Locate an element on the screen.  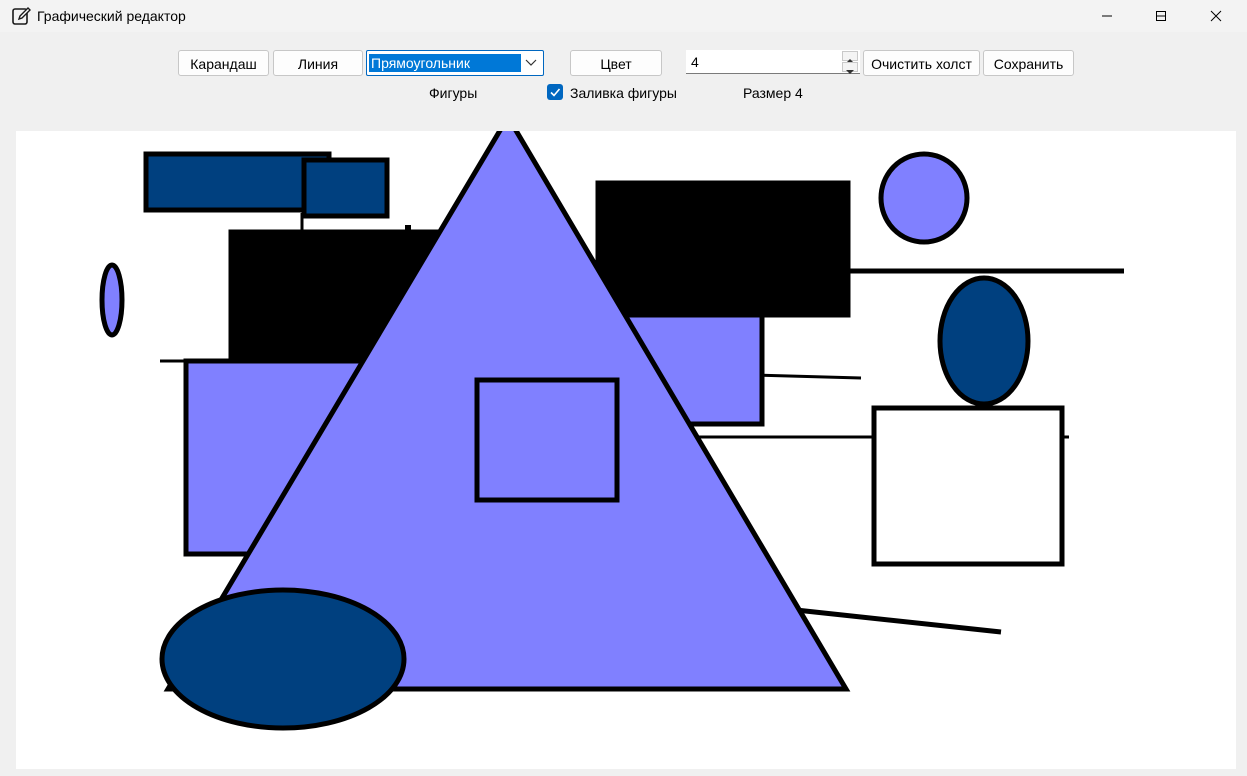
size-label: Размер 4 is located at coordinates (773, 93).